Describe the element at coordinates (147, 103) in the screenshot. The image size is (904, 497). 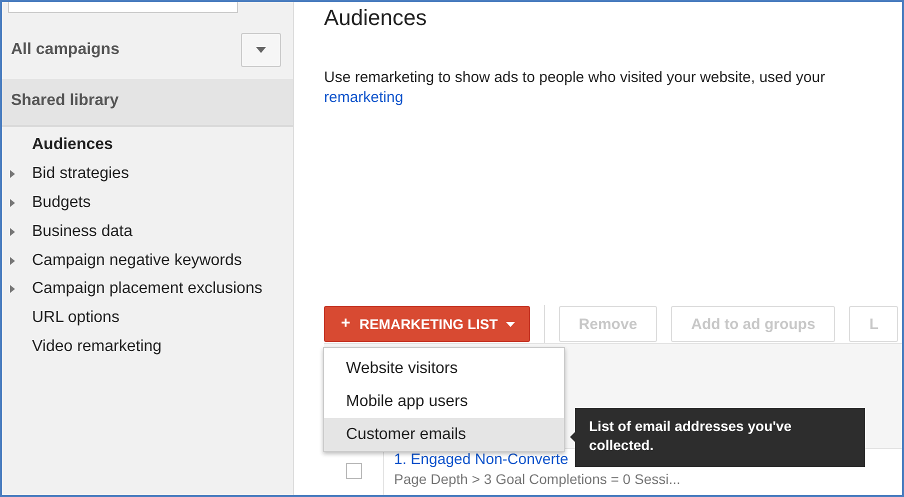
I see `shared-library-header: Shared library` at that location.